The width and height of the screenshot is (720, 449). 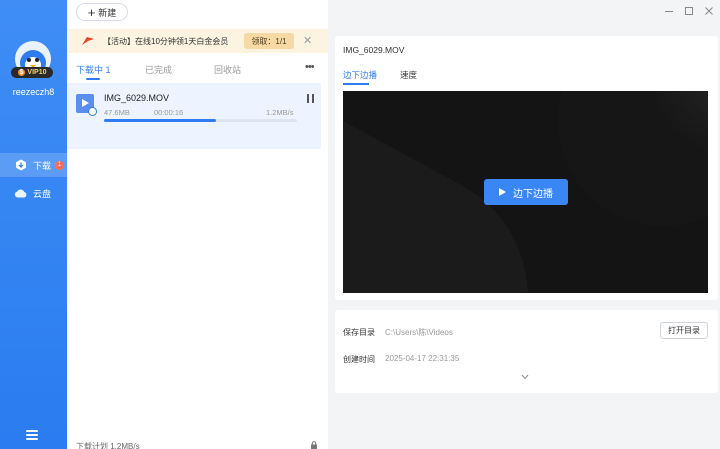 I want to click on tab-indicator, so click(x=93, y=79).